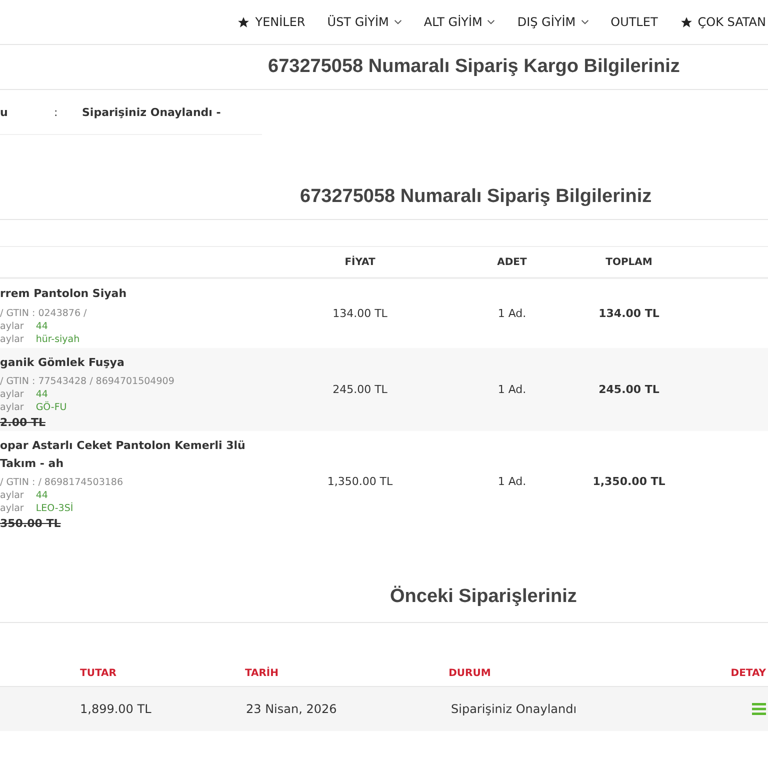  Describe the element at coordinates (271, 22) in the screenshot. I see `nav-link: YENİLER` at that location.